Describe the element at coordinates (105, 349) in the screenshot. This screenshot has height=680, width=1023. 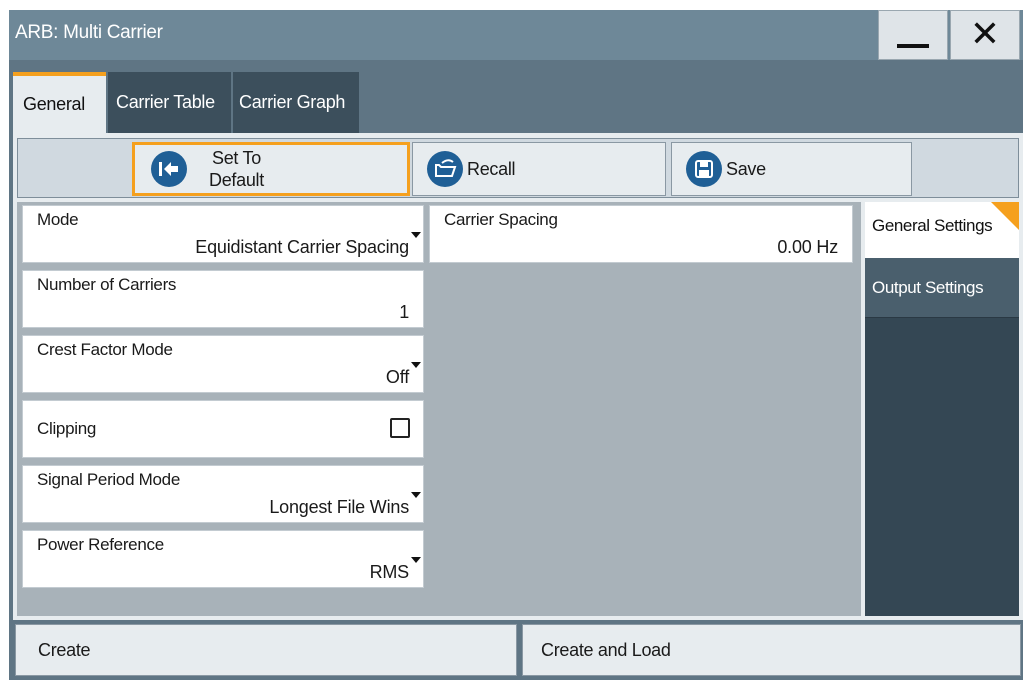
I see `crest-factor-mode-label: Crest Factor Mode` at that location.